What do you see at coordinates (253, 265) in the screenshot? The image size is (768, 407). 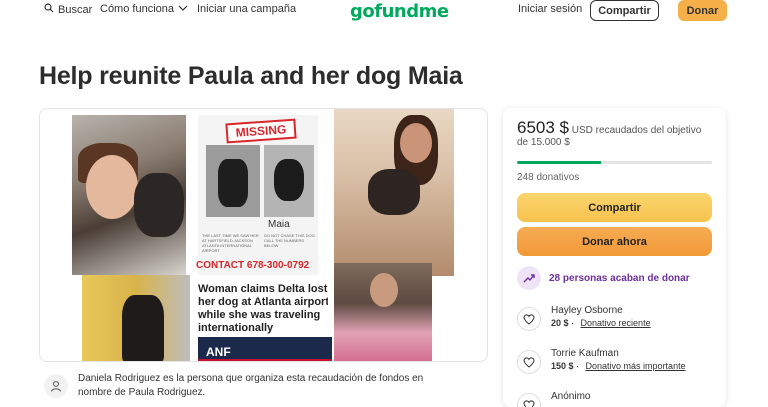 I see `contact-phone: CONTACT 678-300-0792` at bounding box center [253, 265].